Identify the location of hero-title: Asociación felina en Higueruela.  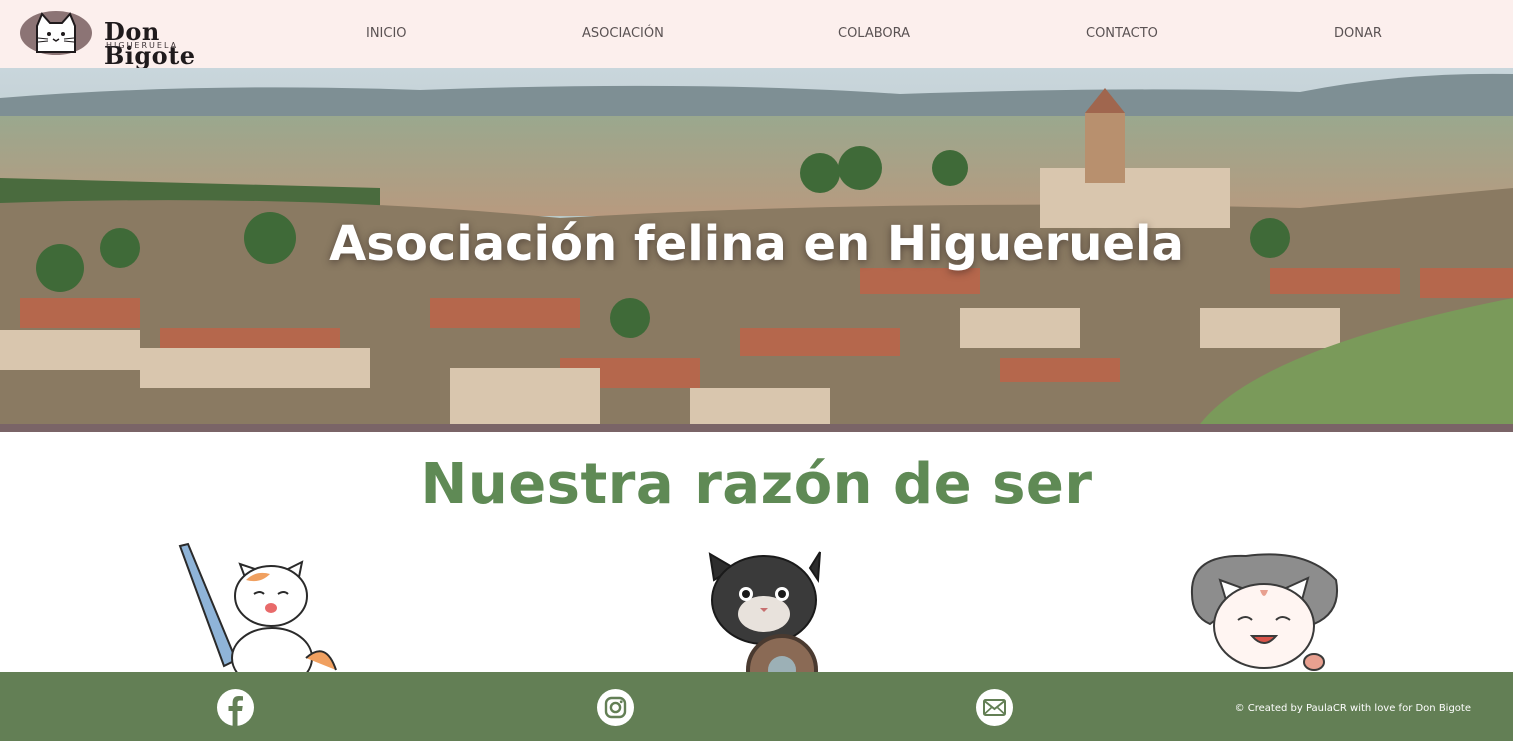
(756, 244).